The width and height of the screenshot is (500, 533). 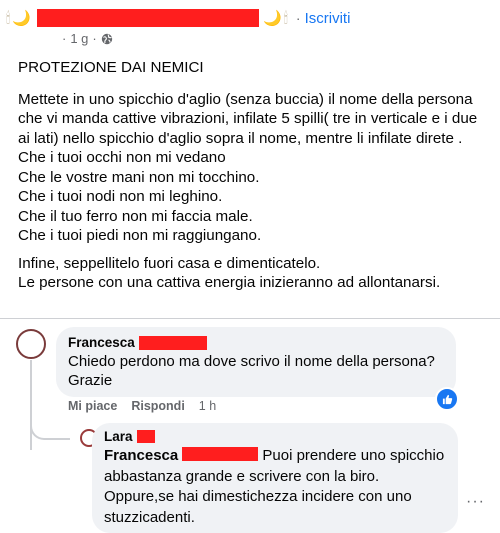 I want to click on globe-icon, so click(x=106, y=38).